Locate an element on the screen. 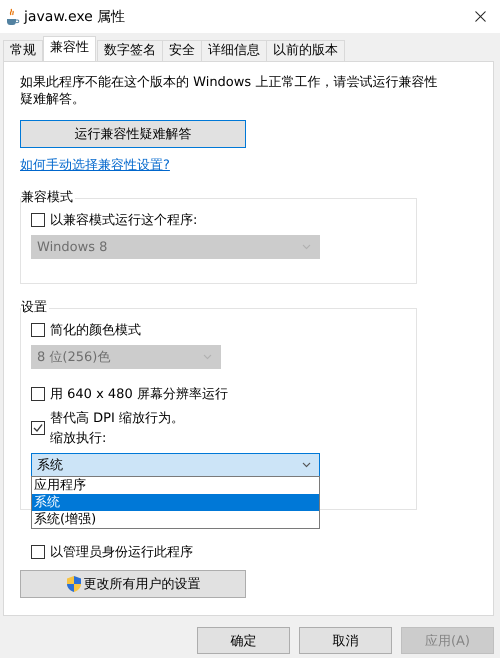 The image size is (500, 658). dropdown: 系统 is located at coordinates (175, 465).